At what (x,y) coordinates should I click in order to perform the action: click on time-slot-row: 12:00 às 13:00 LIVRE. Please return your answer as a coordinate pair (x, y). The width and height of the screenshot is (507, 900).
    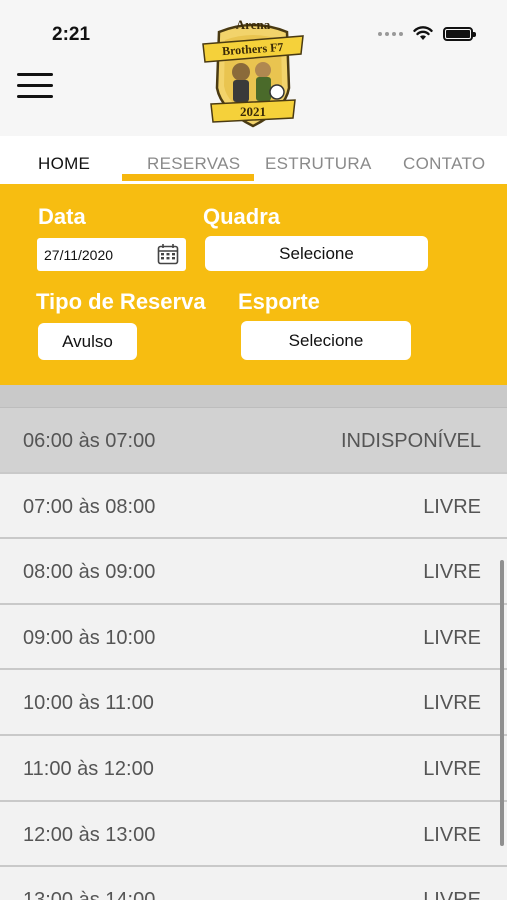
    Looking at the image, I should click on (253, 834).